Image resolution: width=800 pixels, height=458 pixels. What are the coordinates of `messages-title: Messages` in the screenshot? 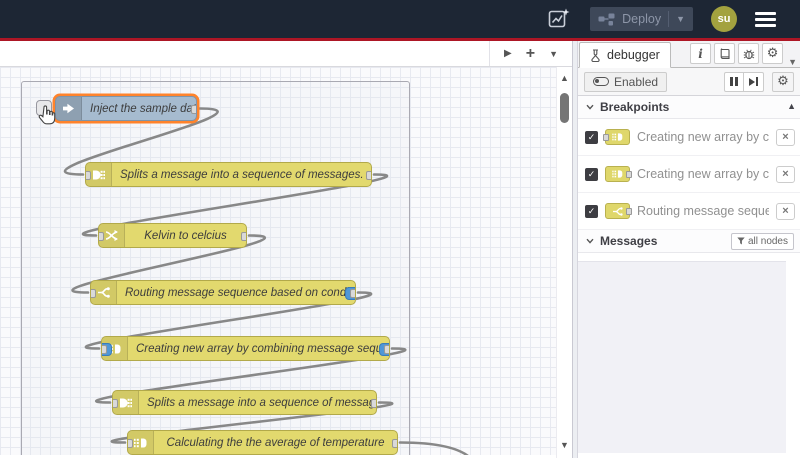 It's located at (629, 241).